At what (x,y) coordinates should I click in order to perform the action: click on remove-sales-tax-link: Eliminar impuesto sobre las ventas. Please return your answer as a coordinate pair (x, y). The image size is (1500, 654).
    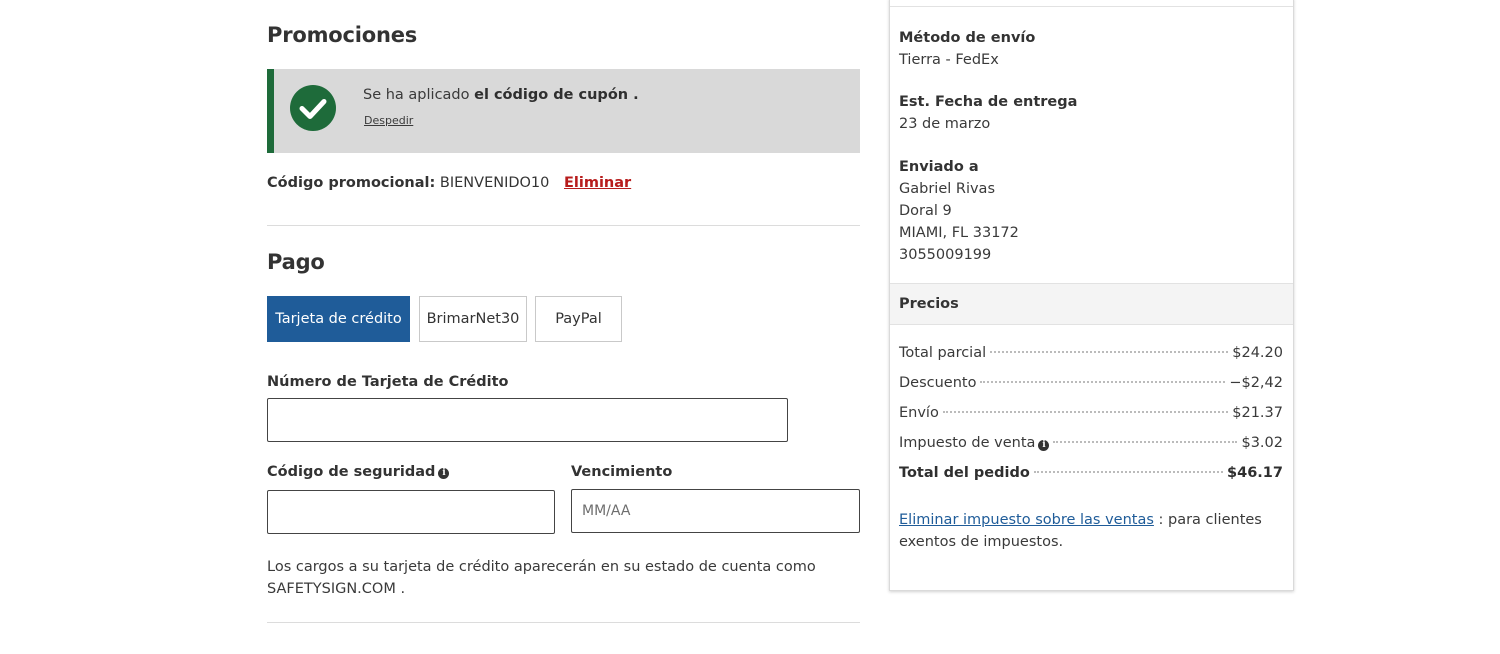
    Looking at the image, I should click on (1026, 520).